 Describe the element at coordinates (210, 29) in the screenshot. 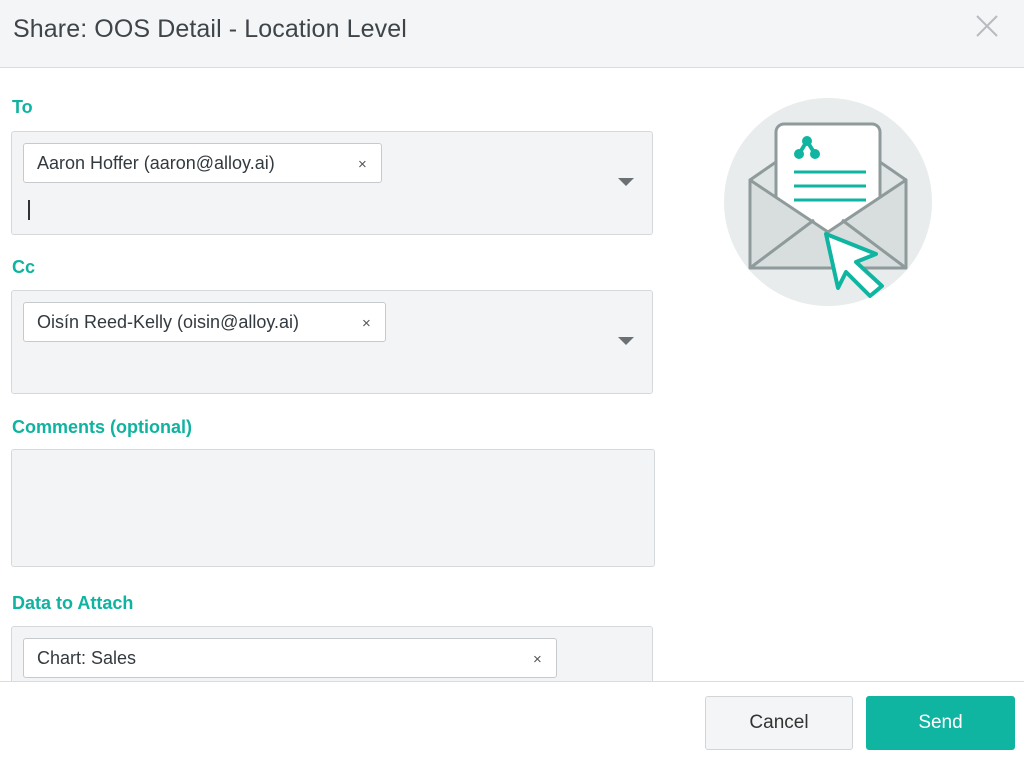

I see `dialog-title: Share: OOS Detail - Location Level` at that location.